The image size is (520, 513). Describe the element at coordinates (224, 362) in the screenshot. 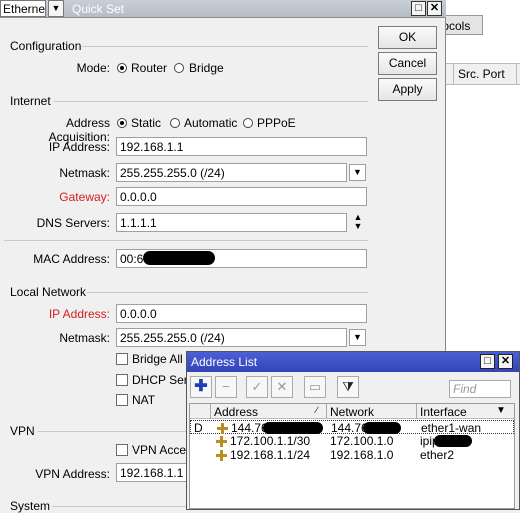

I see `window-title: Address List` at that location.